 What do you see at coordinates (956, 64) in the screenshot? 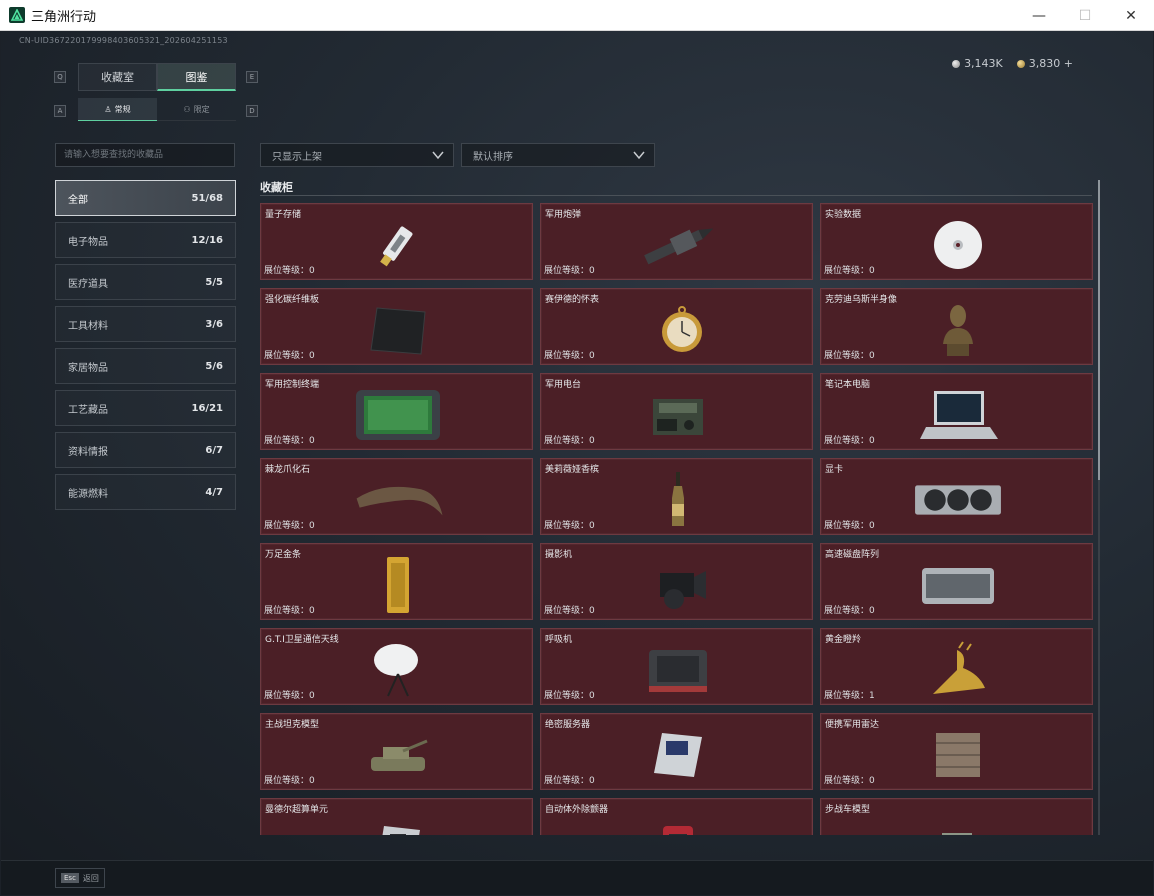
I see `silver-coin-icon` at bounding box center [956, 64].